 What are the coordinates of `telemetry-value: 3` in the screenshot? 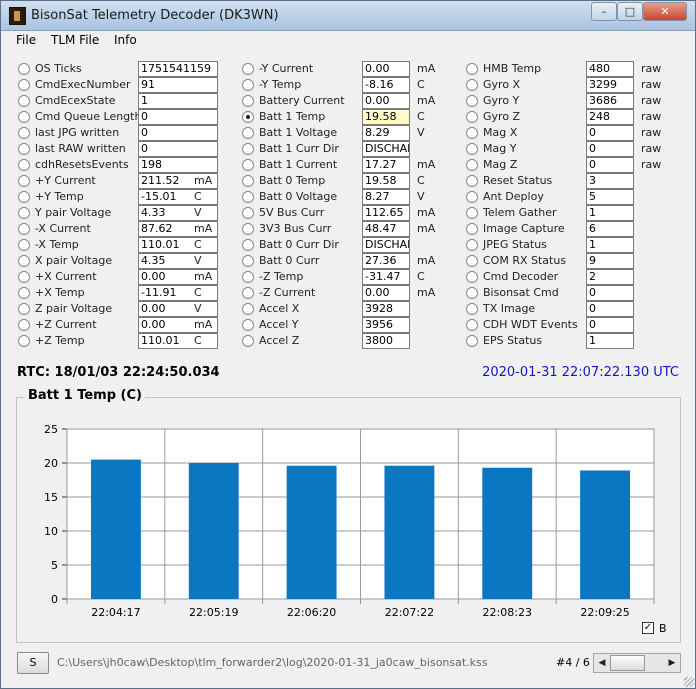 It's located at (610, 181).